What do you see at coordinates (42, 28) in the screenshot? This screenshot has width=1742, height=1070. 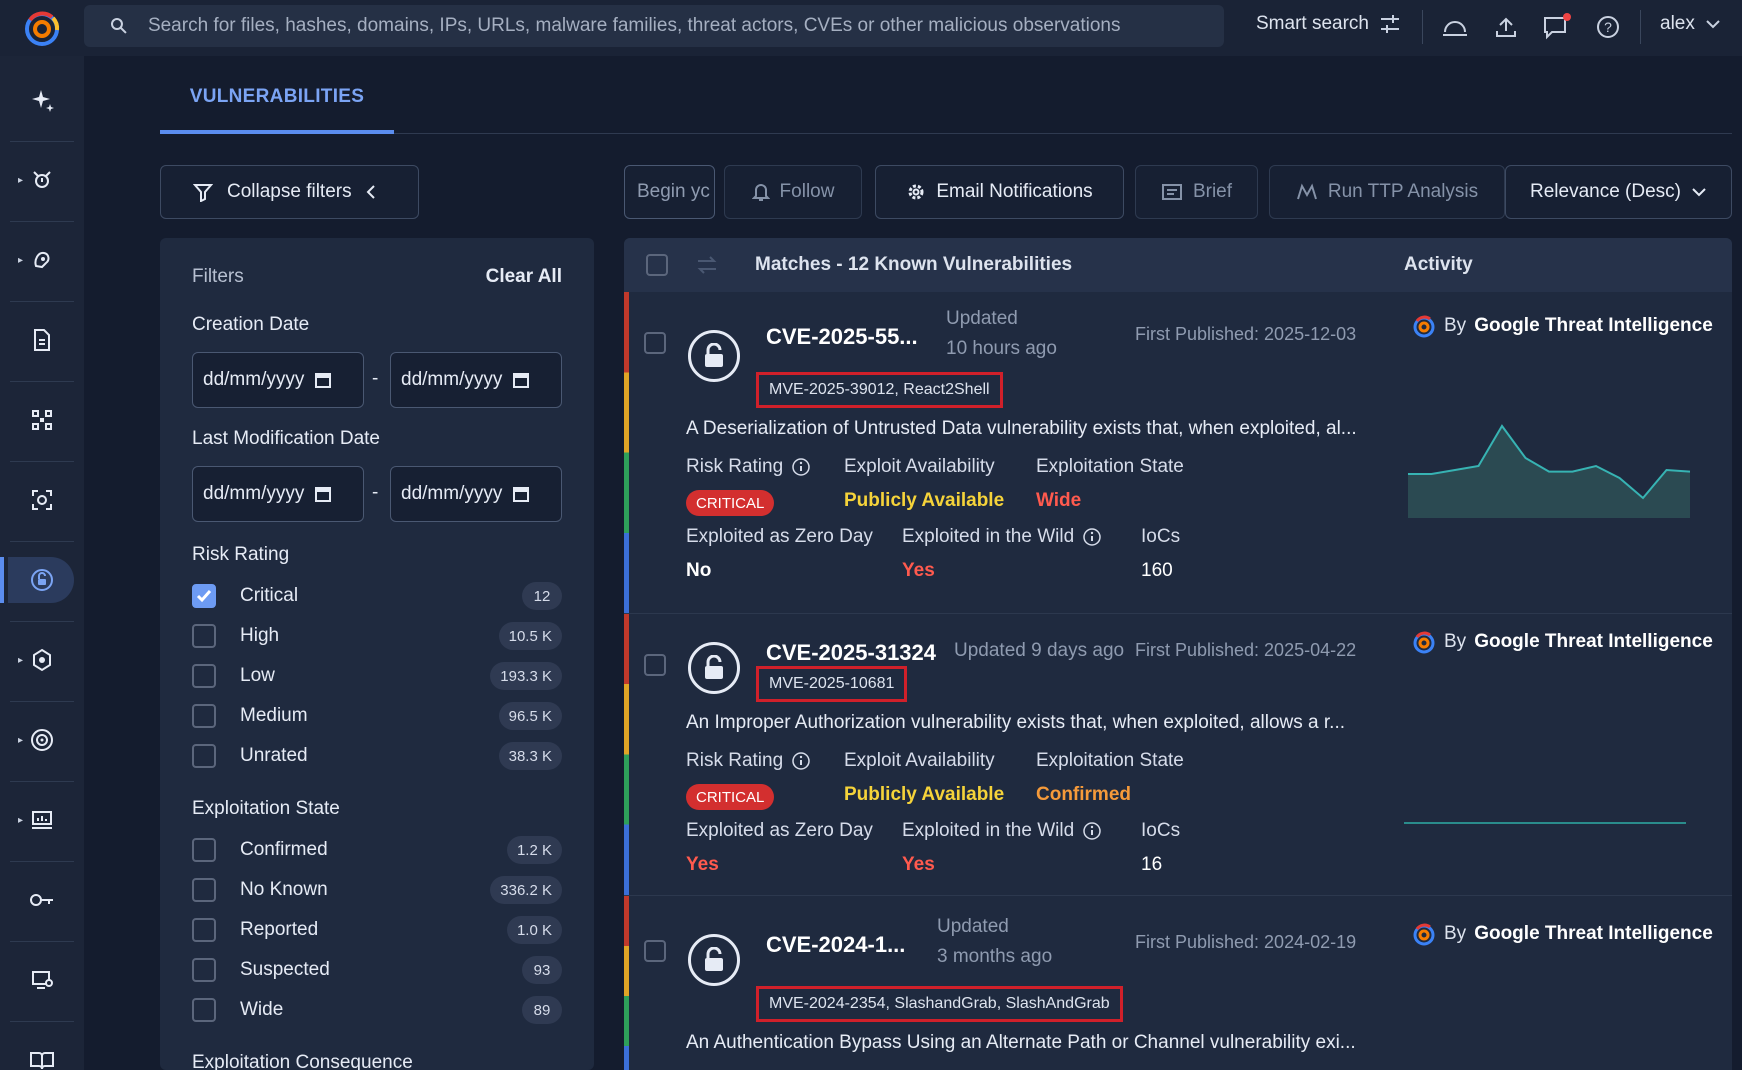 I see `app-logo-icon` at bounding box center [42, 28].